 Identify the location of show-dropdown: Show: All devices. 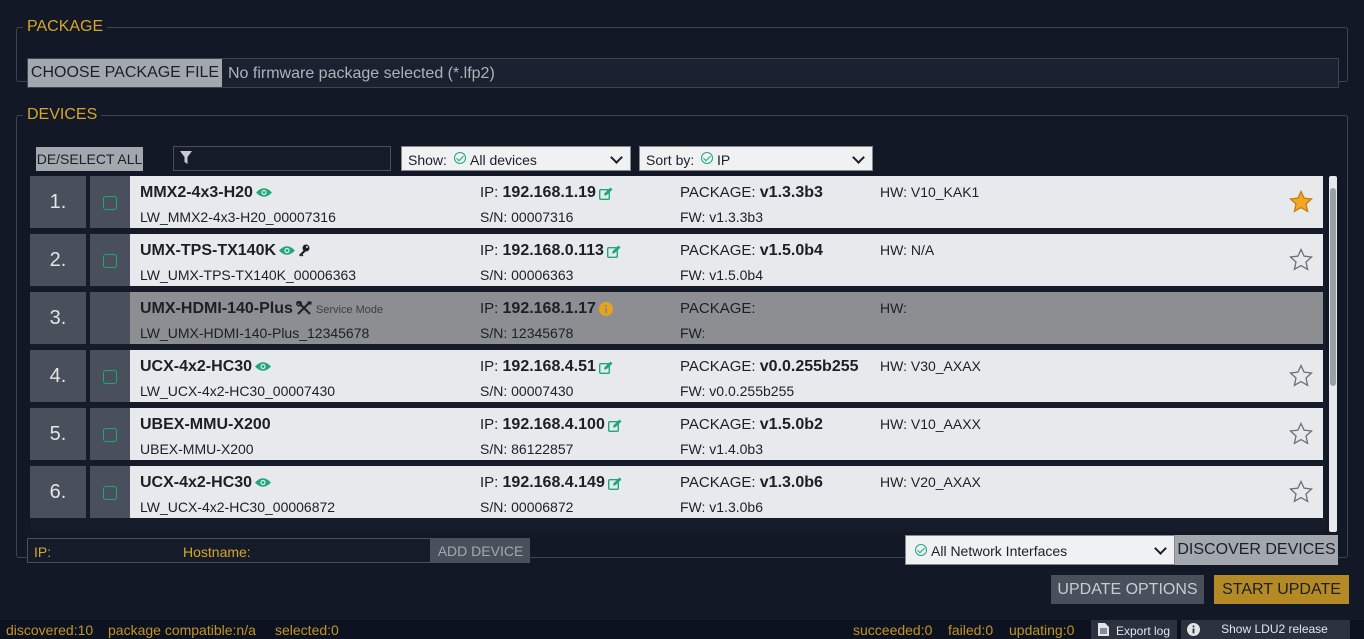
(516, 158).